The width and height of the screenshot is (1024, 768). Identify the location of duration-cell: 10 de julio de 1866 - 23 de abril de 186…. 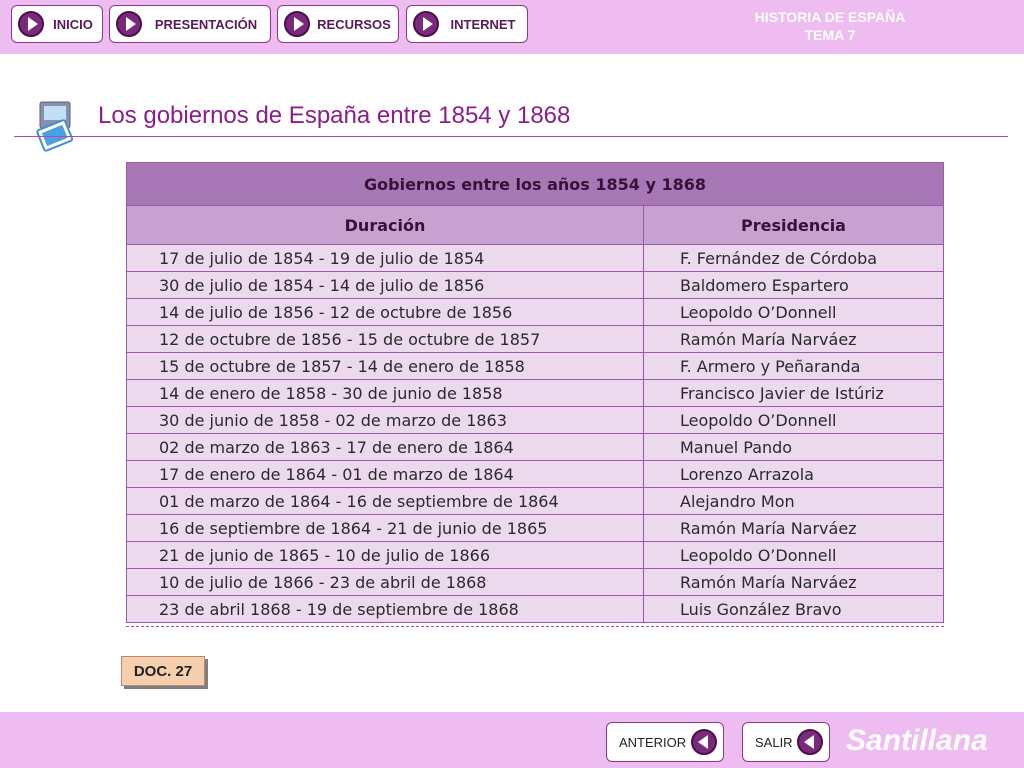
(385, 582).